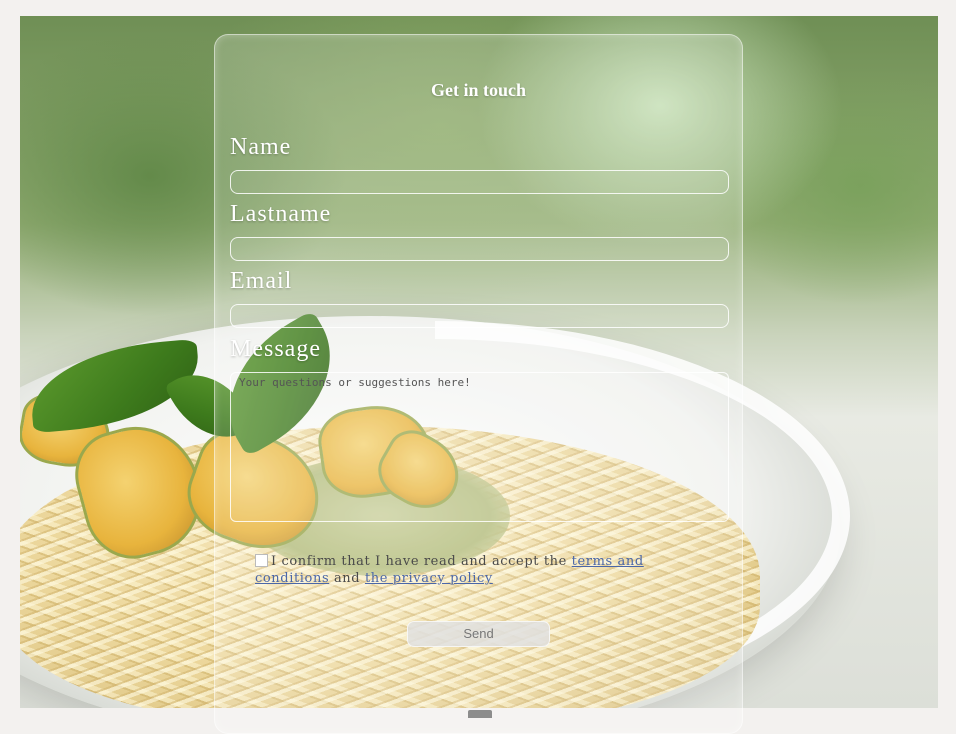 This screenshot has height=734, width=956. Describe the element at coordinates (429, 578) in the screenshot. I see `privacy-link: the privacy policy` at that location.